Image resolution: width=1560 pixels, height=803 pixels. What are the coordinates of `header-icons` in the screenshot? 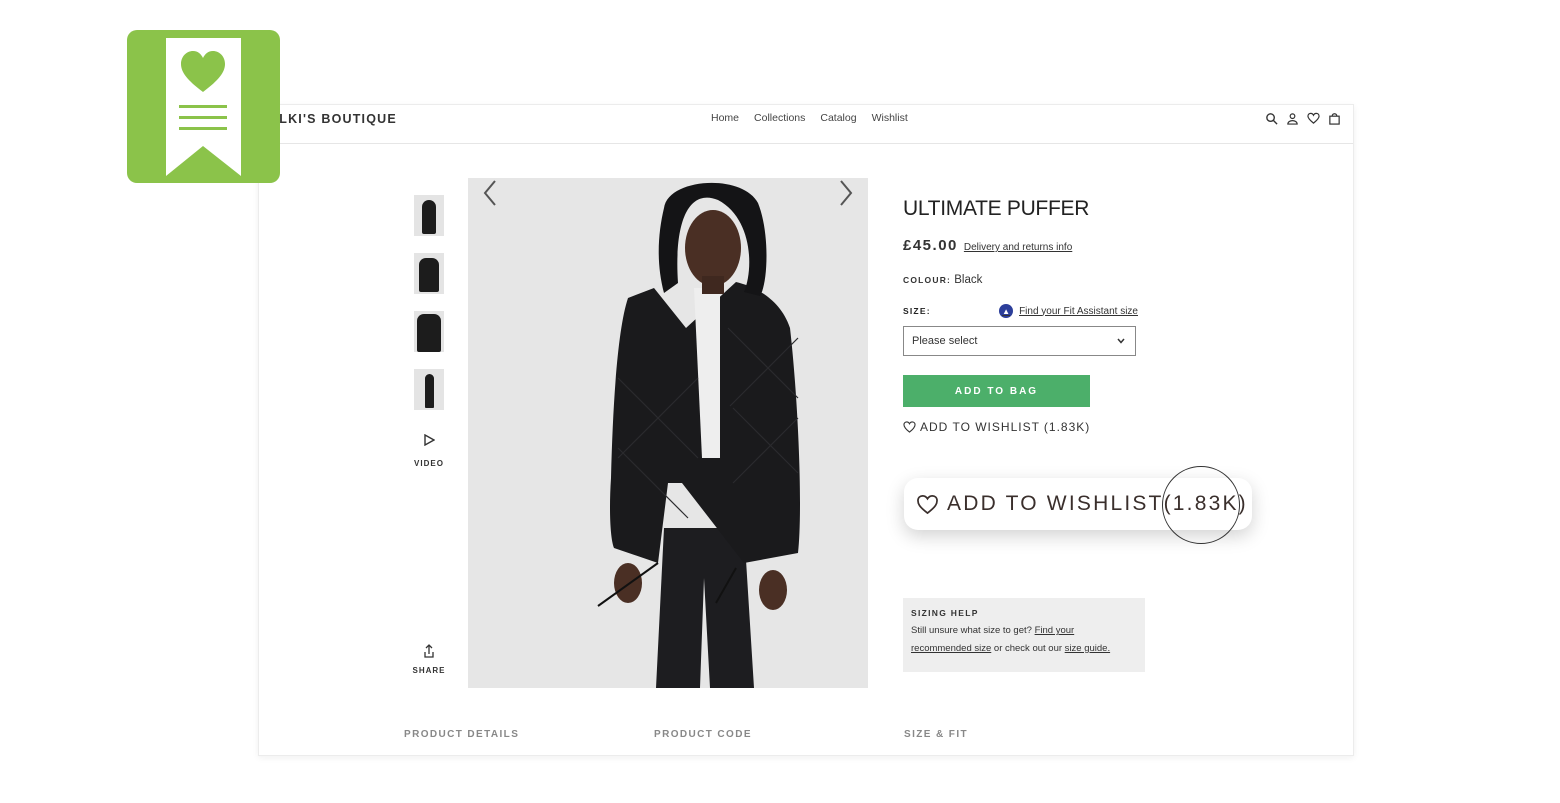 It's located at (1303, 118).